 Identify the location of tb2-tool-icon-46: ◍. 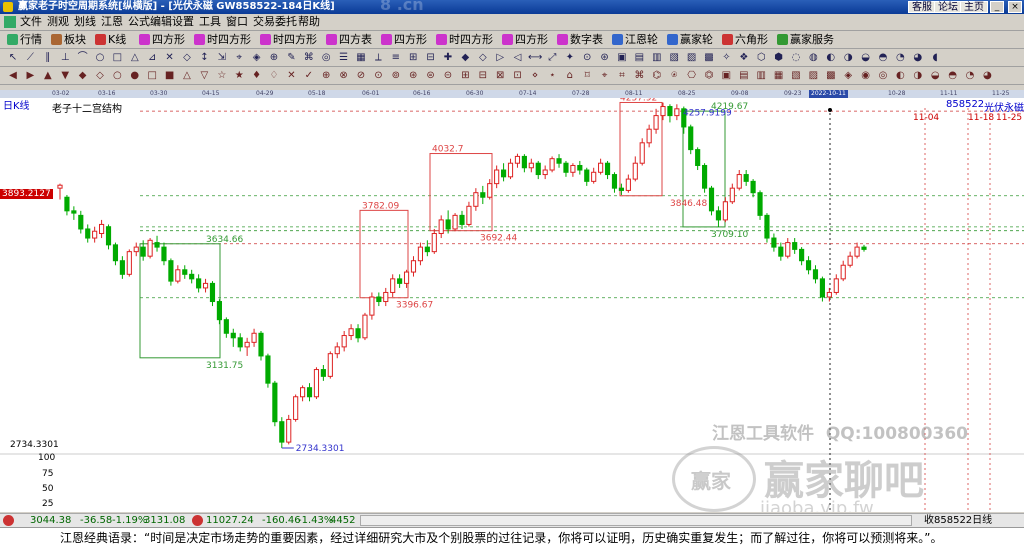
(813, 57).